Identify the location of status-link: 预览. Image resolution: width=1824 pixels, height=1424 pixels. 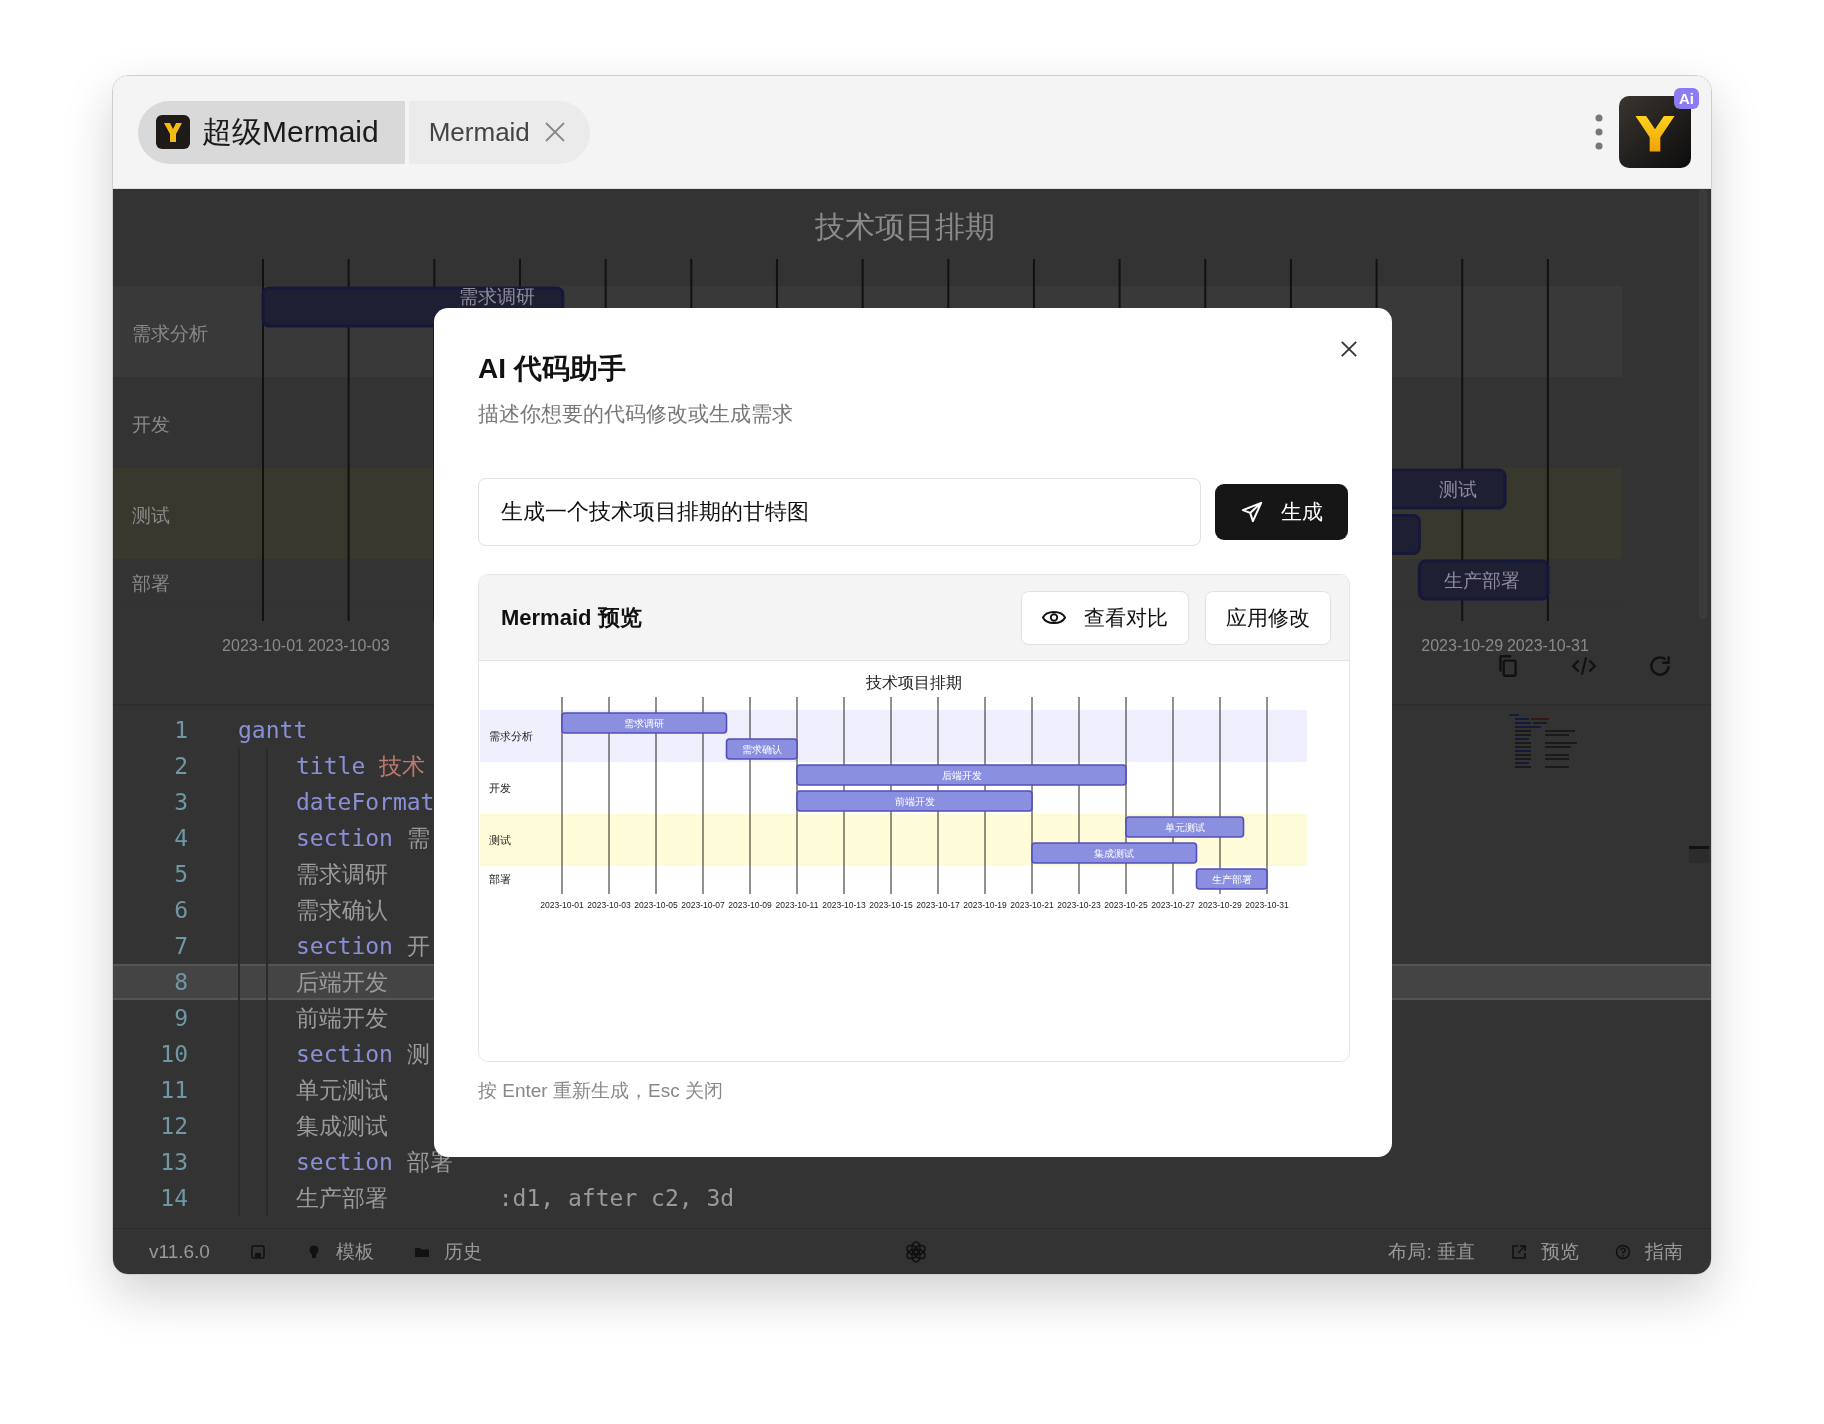
(1545, 1251).